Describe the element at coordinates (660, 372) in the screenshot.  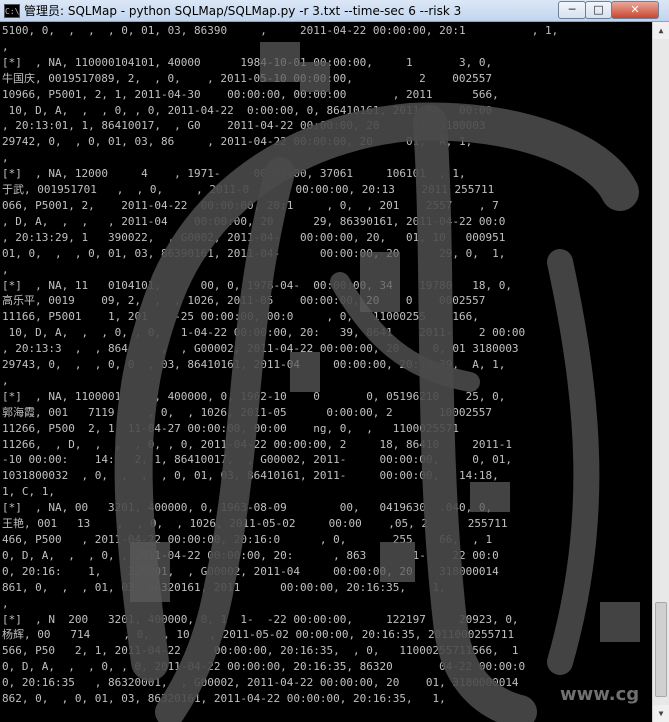
I see `vertical-scrollbar: ▲ ▼` at that location.